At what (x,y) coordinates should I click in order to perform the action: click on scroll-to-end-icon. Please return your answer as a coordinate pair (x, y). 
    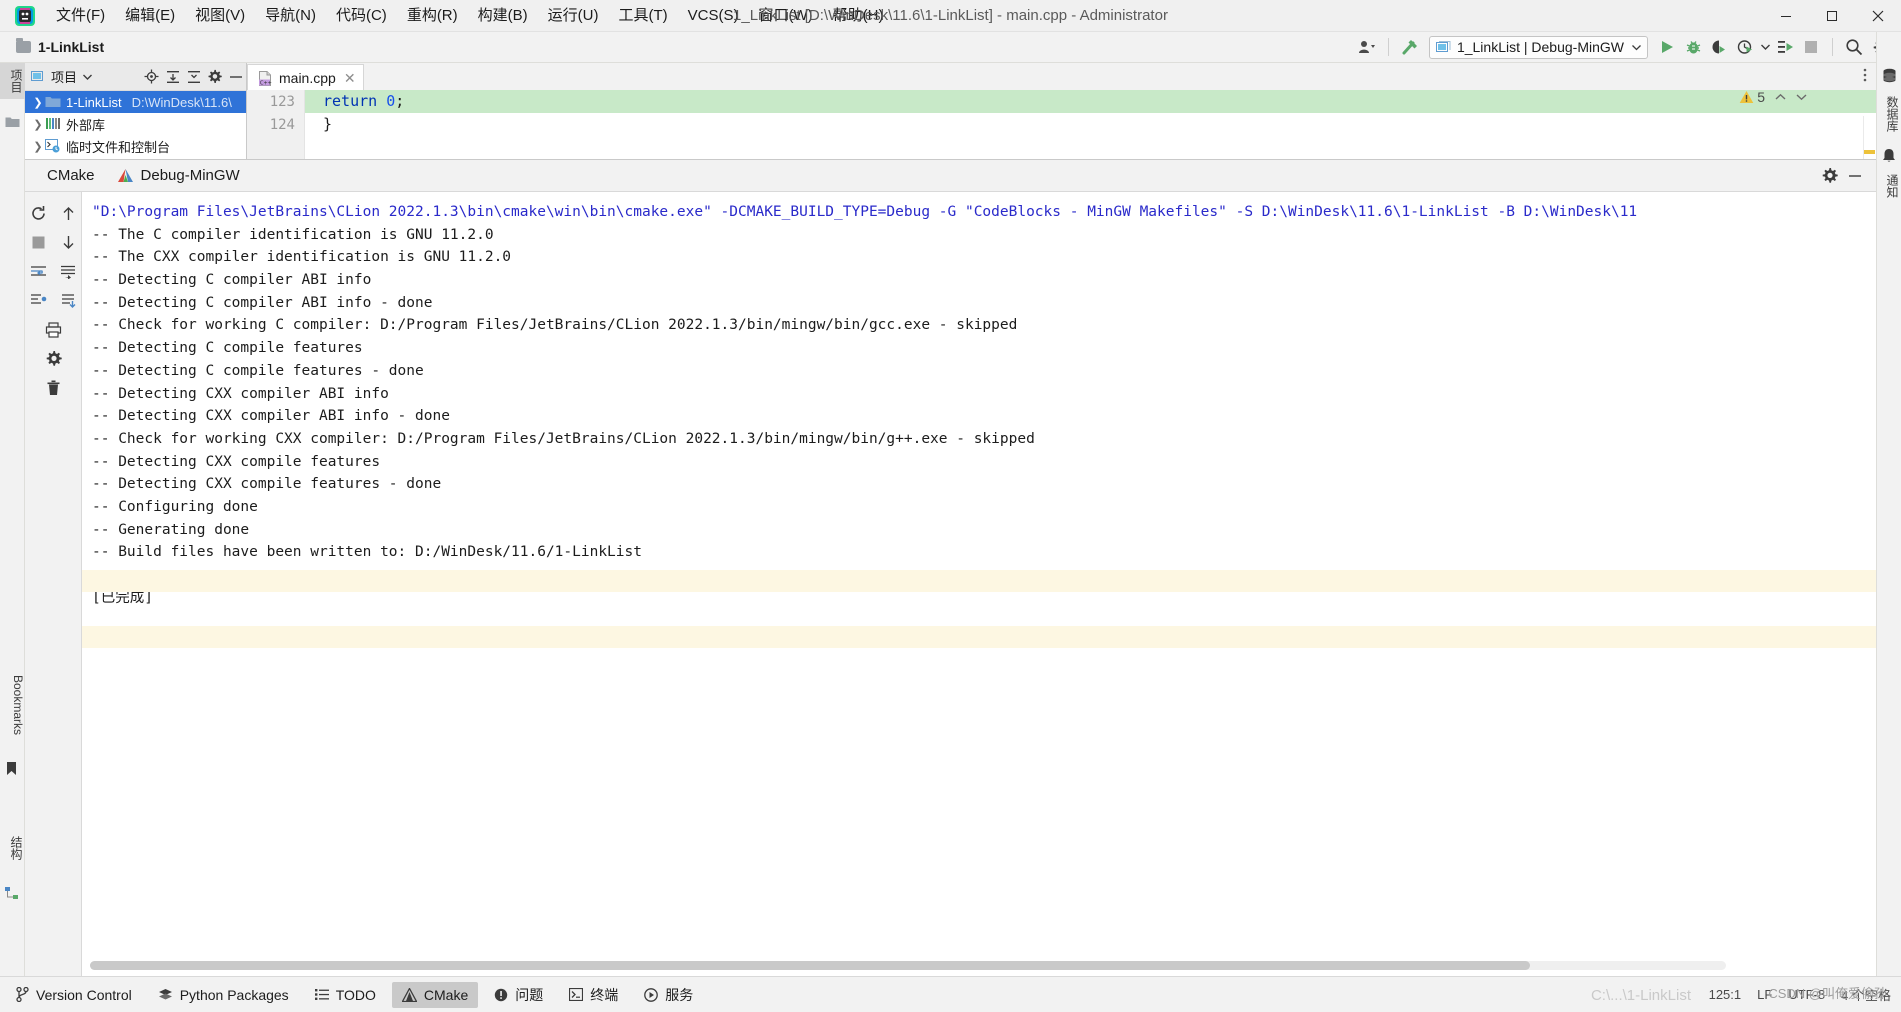
    Looking at the image, I should click on (38, 300).